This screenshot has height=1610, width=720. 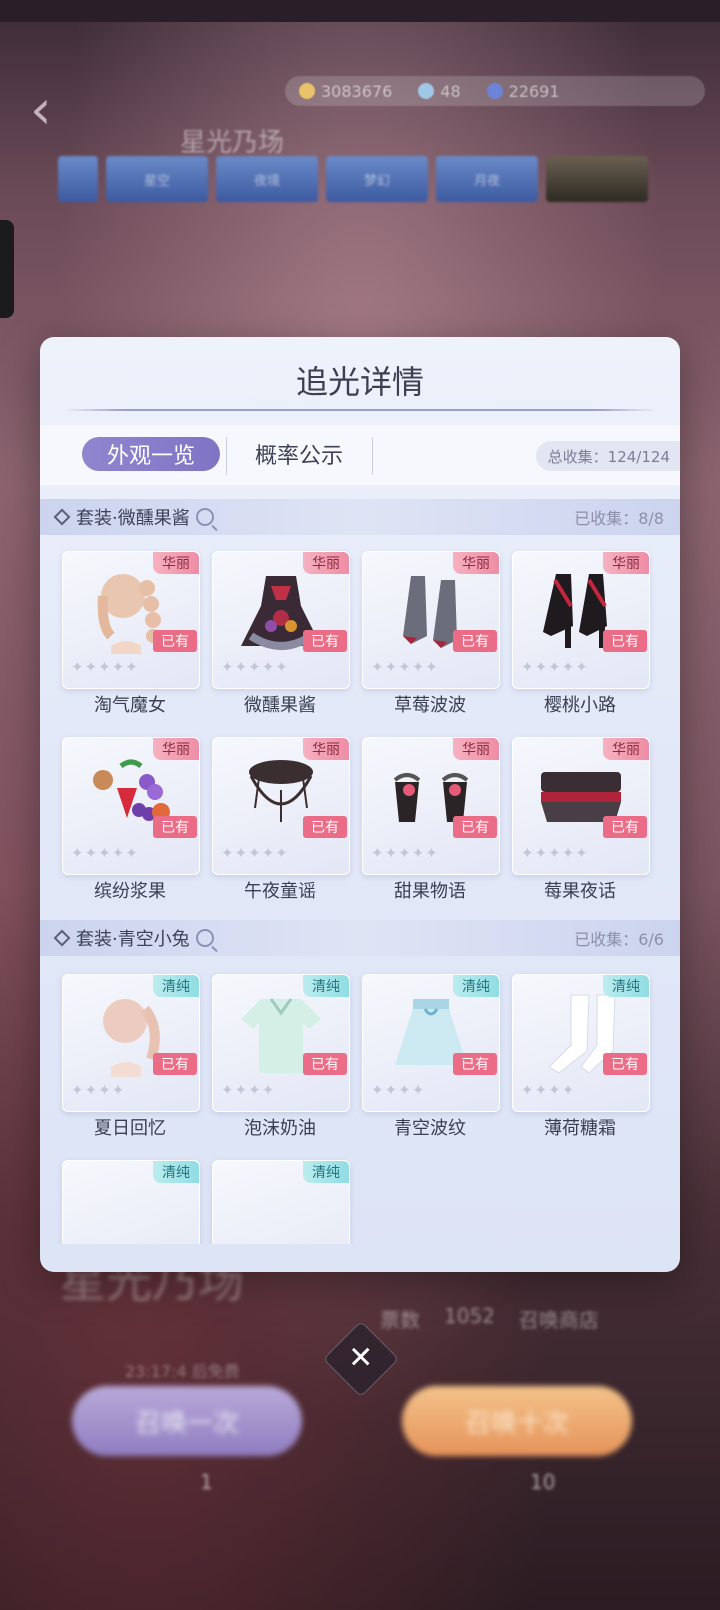 What do you see at coordinates (157, 179) in the screenshot?
I see `pool-tab: 星空` at bounding box center [157, 179].